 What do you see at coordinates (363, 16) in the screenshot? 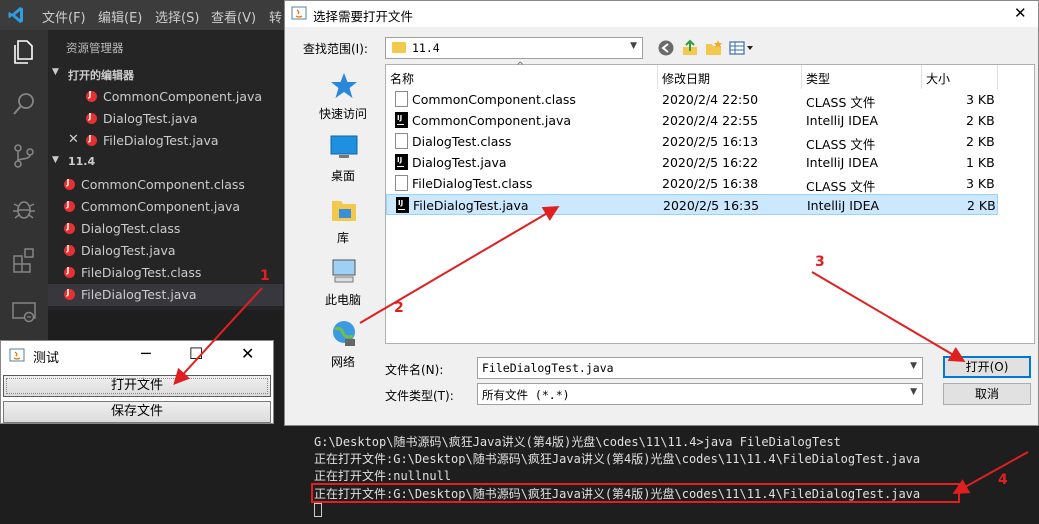
I see `dialog-title: 选择需要打开文件` at bounding box center [363, 16].